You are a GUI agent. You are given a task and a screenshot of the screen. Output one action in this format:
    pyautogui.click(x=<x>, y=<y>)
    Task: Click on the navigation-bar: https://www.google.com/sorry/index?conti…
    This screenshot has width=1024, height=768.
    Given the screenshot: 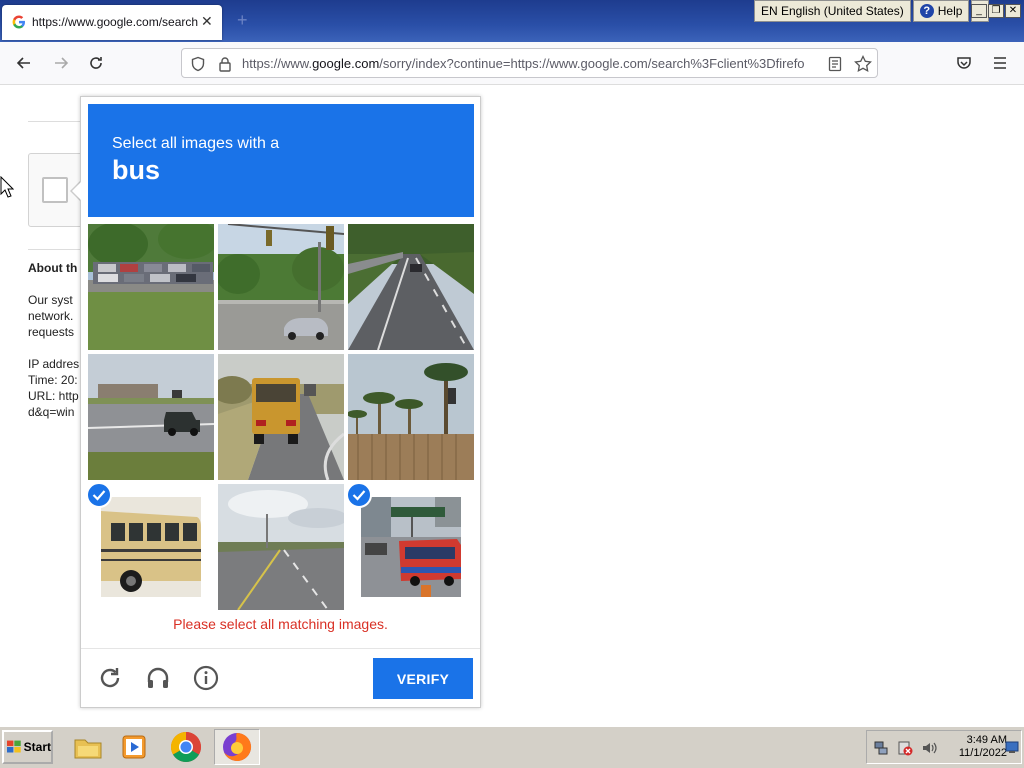 What is the action you would take?
    pyautogui.click(x=512, y=63)
    